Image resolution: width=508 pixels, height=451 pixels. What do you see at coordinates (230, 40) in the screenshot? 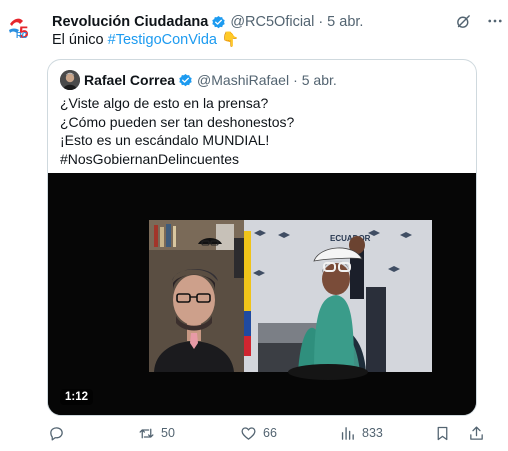
I see `pointing-down-emoji: 👇` at bounding box center [230, 40].